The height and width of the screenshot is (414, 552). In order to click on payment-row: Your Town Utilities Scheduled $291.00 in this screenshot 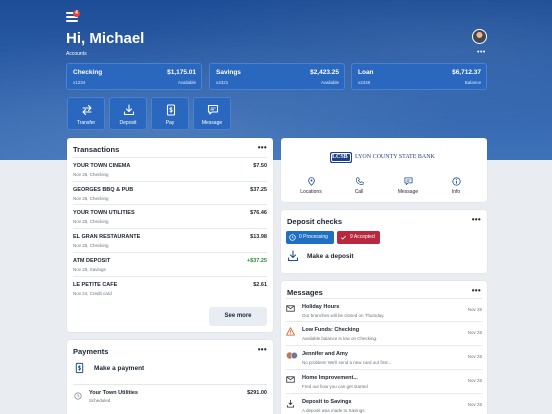, I will do `click(170, 395)`.